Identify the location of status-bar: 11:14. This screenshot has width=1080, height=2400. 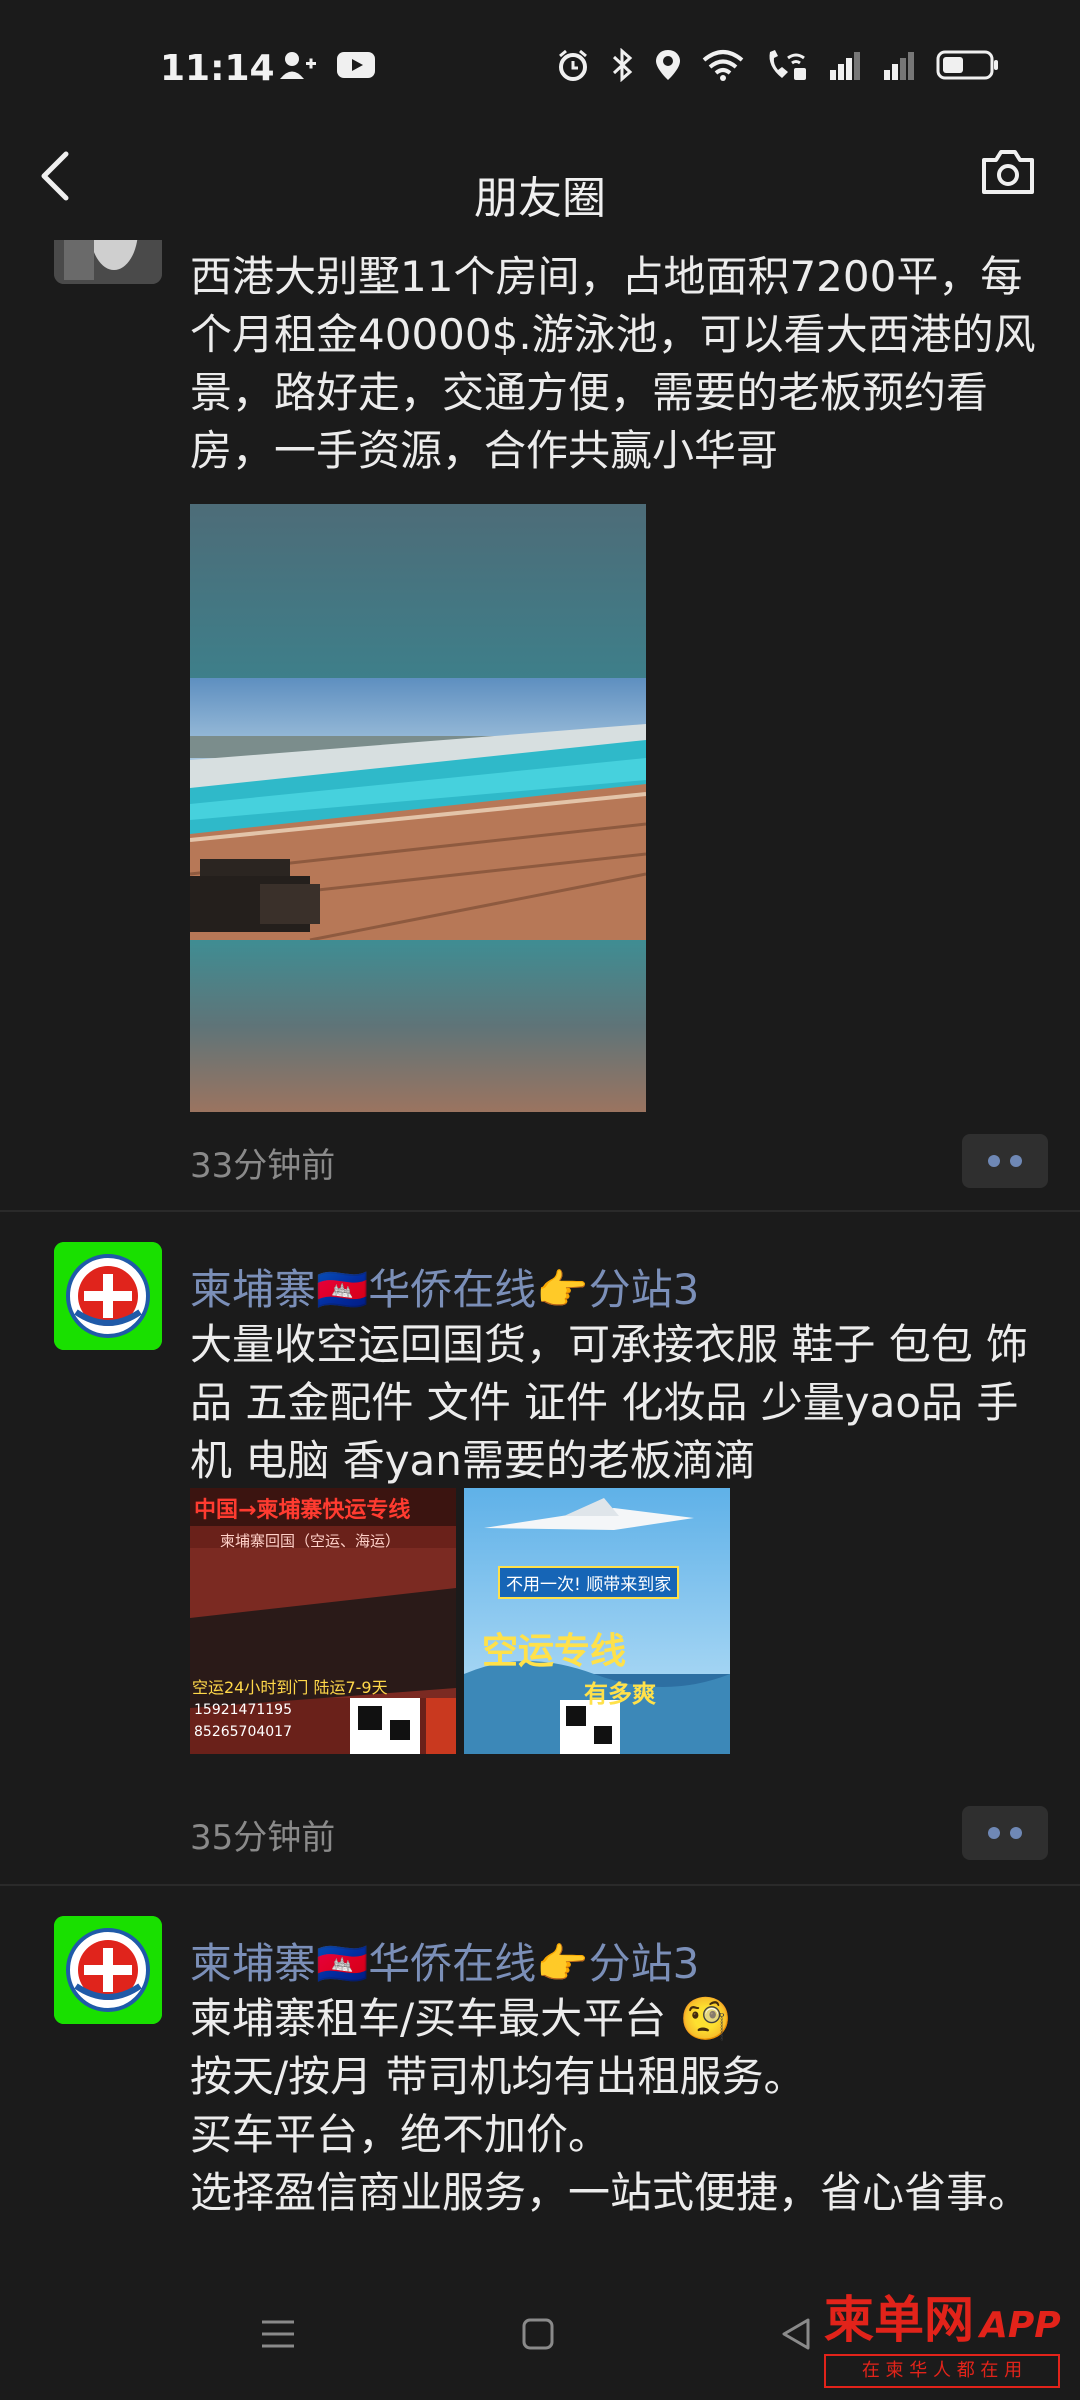
(540, 70).